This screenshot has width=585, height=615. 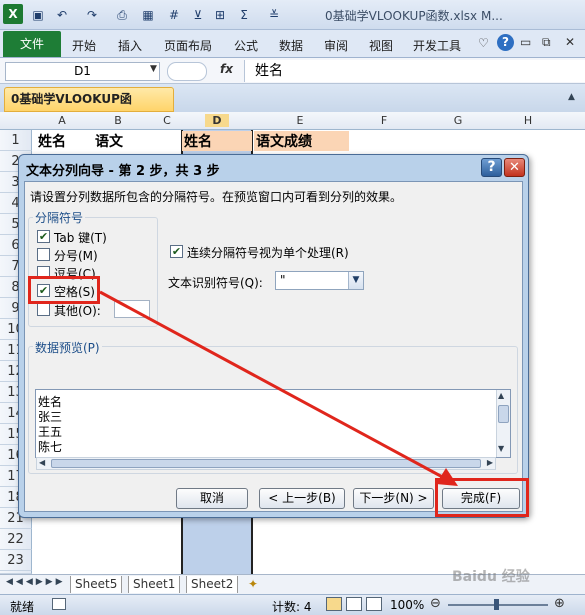 What do you see at coordinates (491, 577) in the screenshot?
I see `watermark: Baidu 经验` at bounding box center [491, 577].